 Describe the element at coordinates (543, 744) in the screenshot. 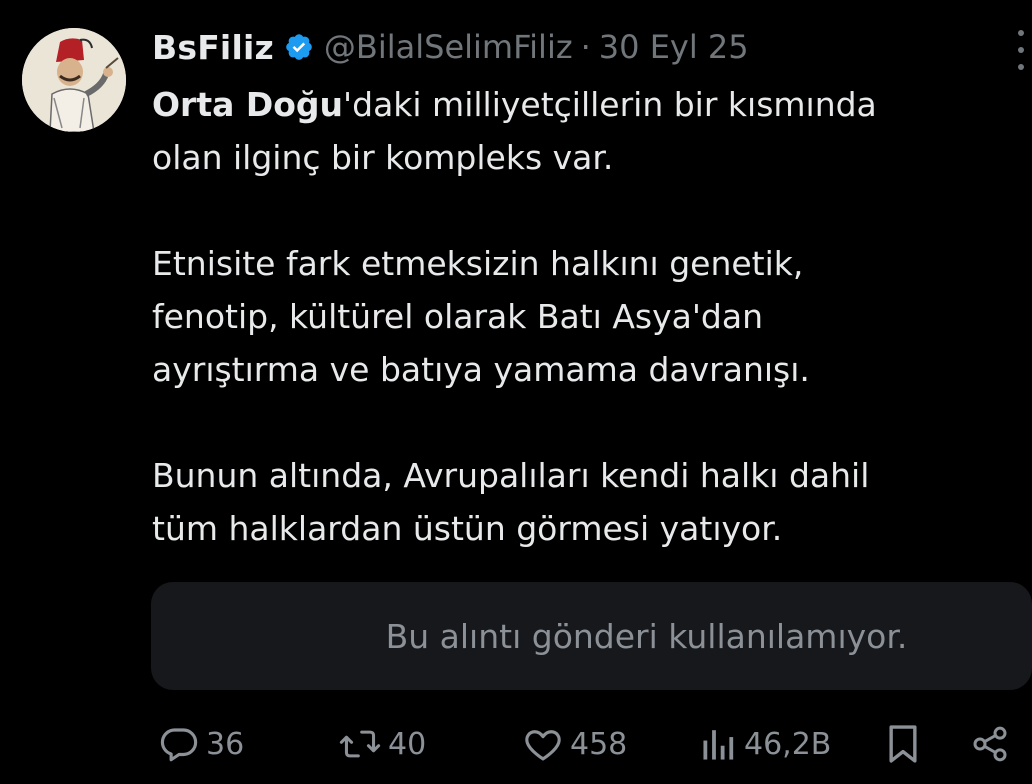

I see `heart-icon` at that location.